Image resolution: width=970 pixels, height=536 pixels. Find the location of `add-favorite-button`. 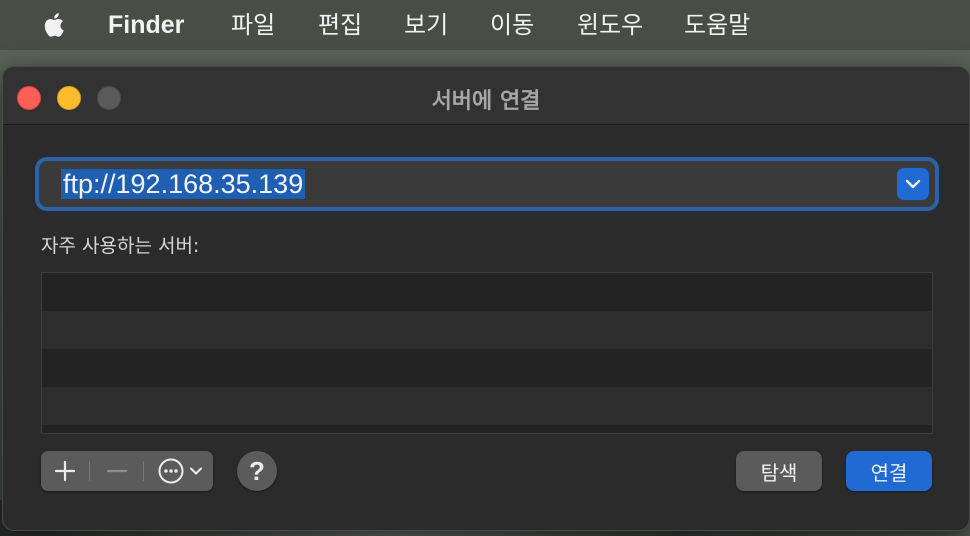

add-favorite-button is located at coordinates (65, 471).